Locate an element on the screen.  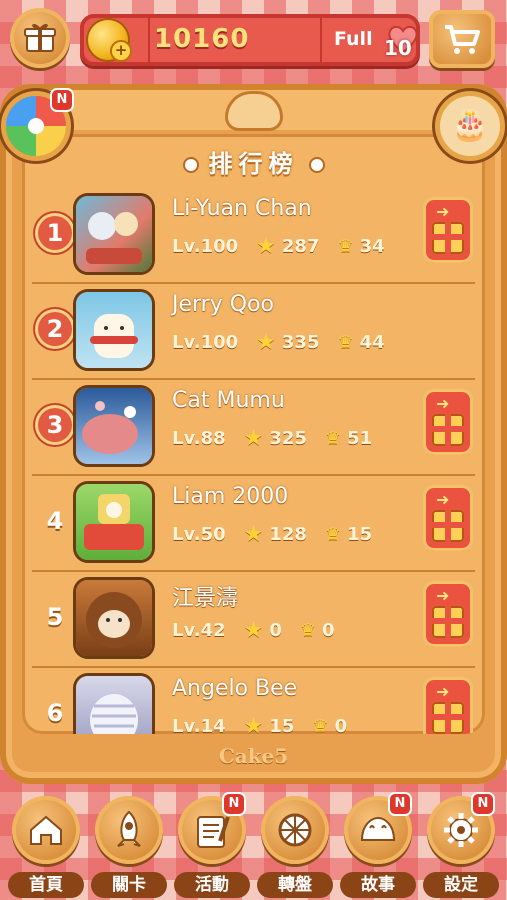
shop-cart-button is located at coordinates (462, 39).